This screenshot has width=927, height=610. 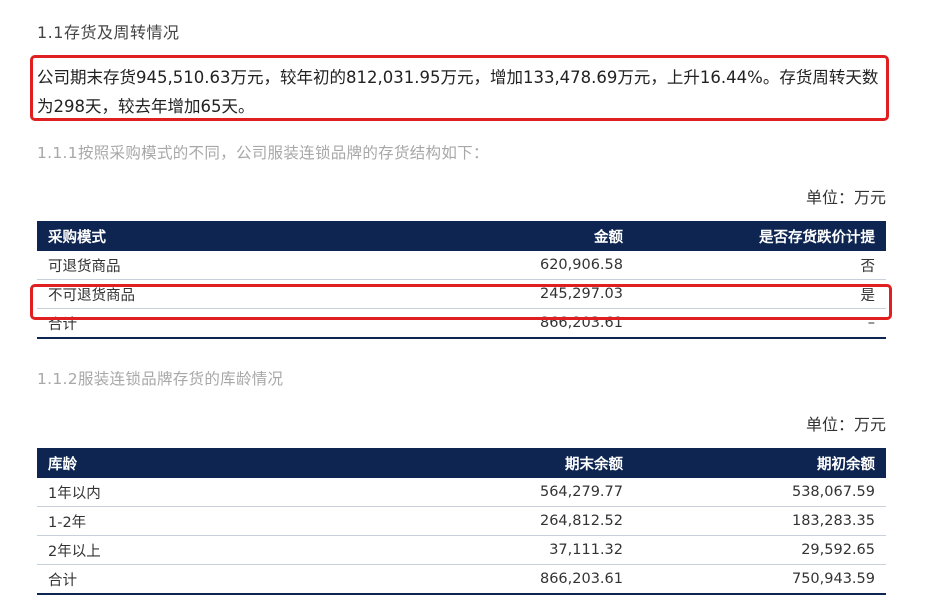 What do you see at coordinates (158, 521) in the screenshot?
I see `cell-age: 1-2年` at bounding box center [158, 521].